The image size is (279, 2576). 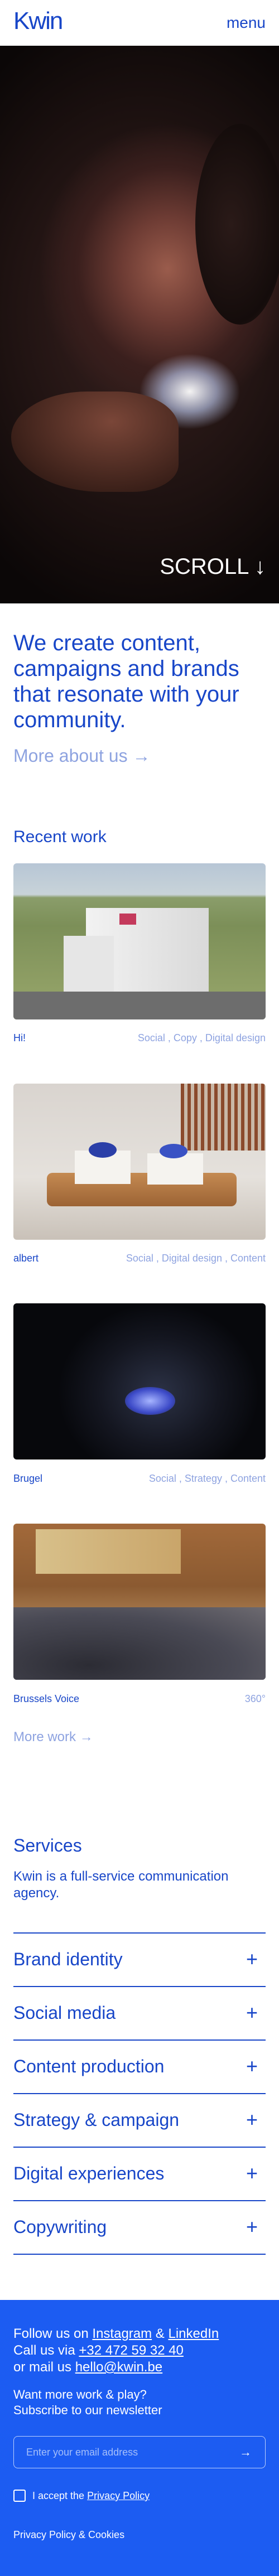 I want to click on work-name: Hi!, so click(x=19, y=1038).